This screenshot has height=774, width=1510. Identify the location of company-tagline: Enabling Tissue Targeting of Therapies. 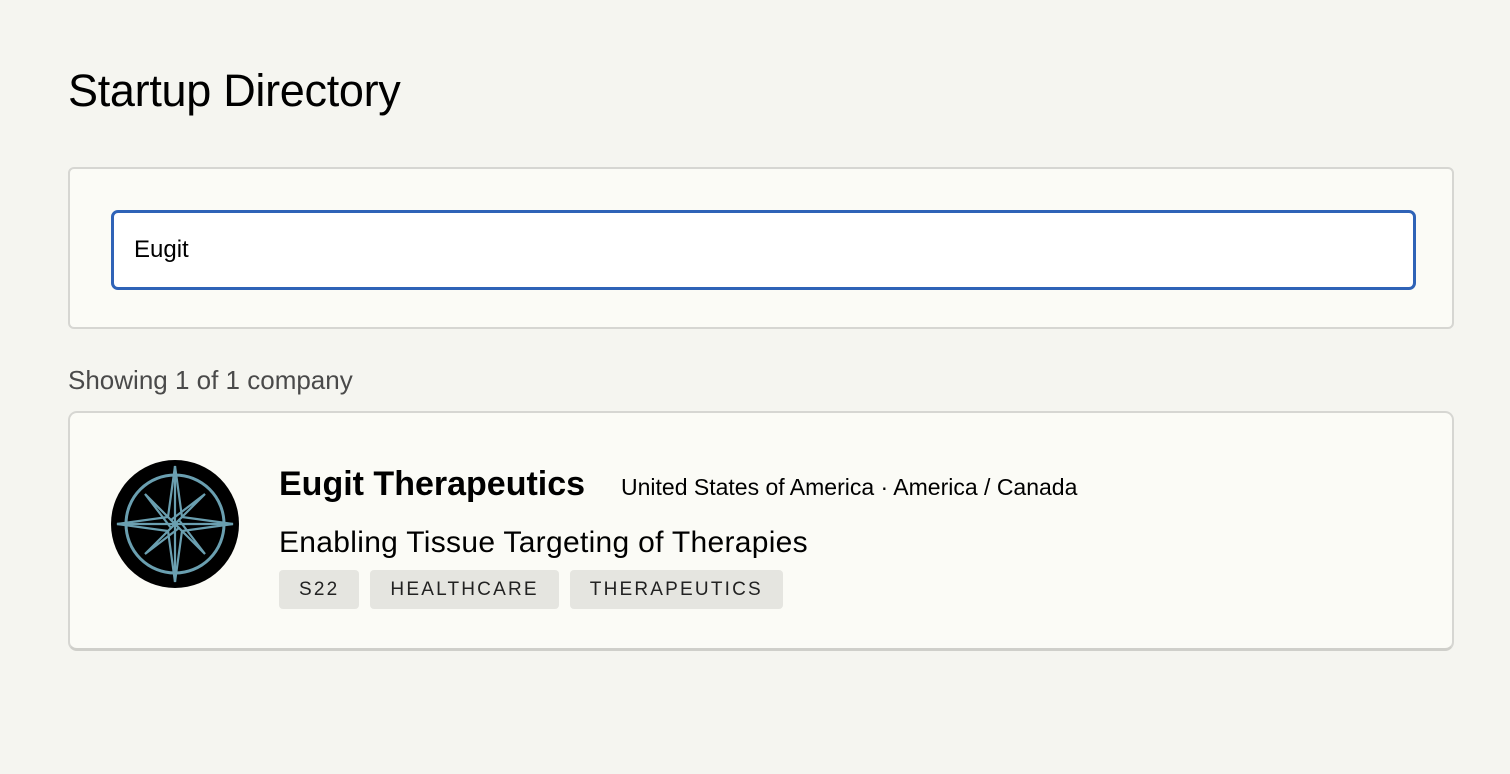
(543, 542).